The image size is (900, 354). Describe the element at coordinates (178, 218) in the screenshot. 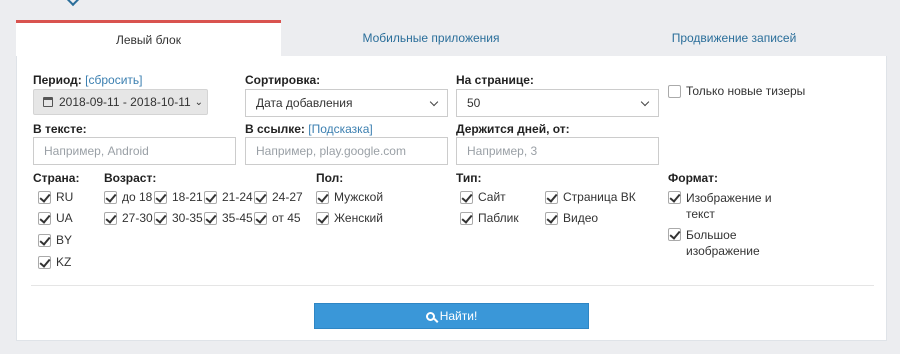

I see `age-checkbox-30-35: 30-35` at that location.